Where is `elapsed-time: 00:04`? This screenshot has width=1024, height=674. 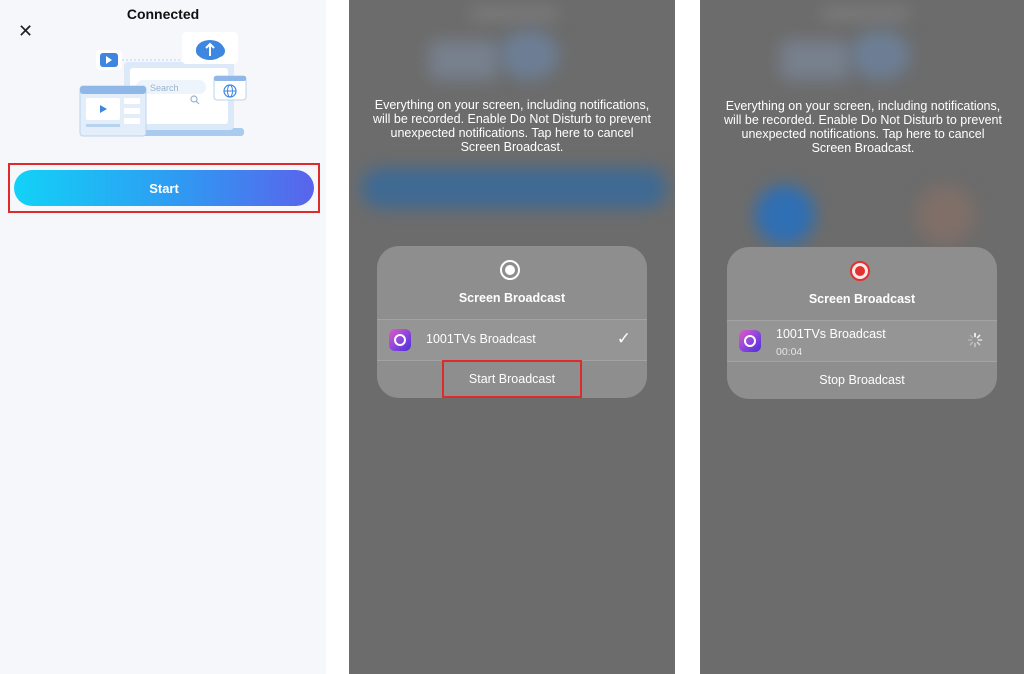
elapsed-time: 00:04 is located at coordinates (789, 352).